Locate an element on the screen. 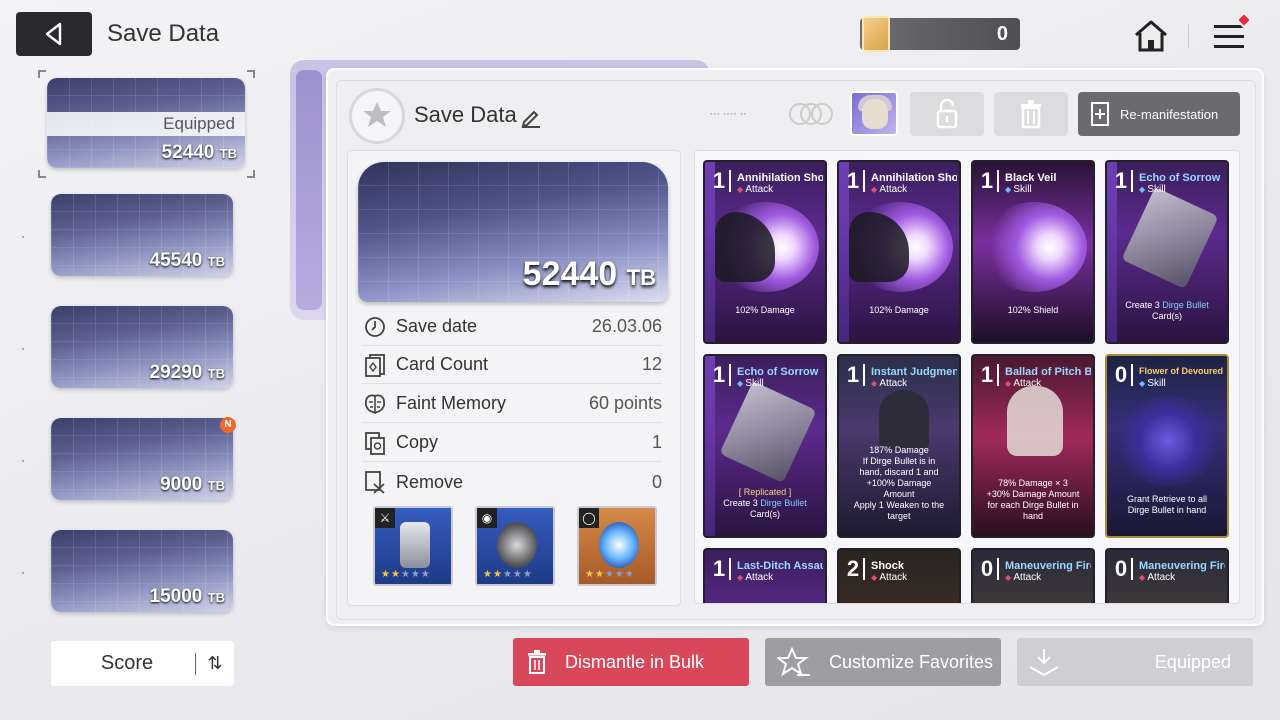 The height and width of the screenshot is (720, 1280). equipment-slot-weapon: ⚔ ★★★★★ is located at coordinates (413, 546).